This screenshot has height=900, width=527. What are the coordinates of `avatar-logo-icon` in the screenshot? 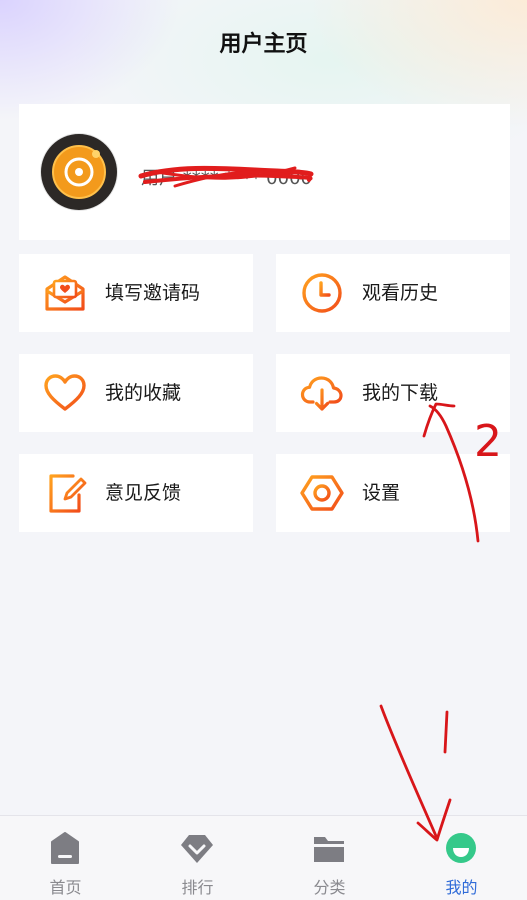 It's located at (79, 172).